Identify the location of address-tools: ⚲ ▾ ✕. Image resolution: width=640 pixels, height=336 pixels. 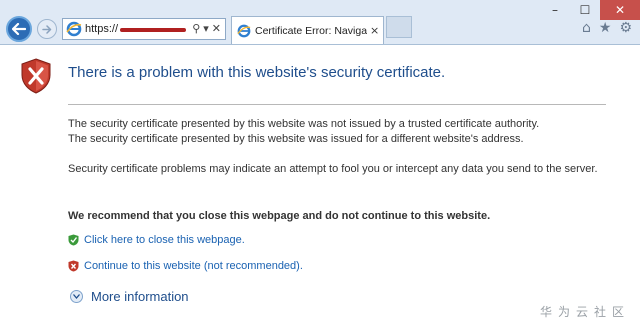
(206, 28).